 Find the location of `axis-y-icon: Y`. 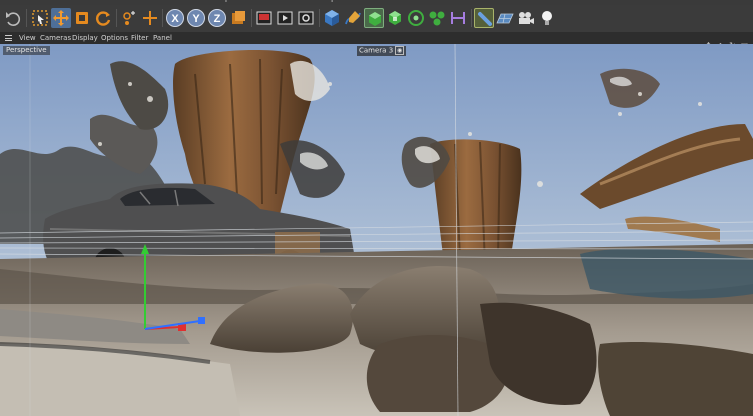

axis-y-icon: Y is located at coordinates (196, 18).